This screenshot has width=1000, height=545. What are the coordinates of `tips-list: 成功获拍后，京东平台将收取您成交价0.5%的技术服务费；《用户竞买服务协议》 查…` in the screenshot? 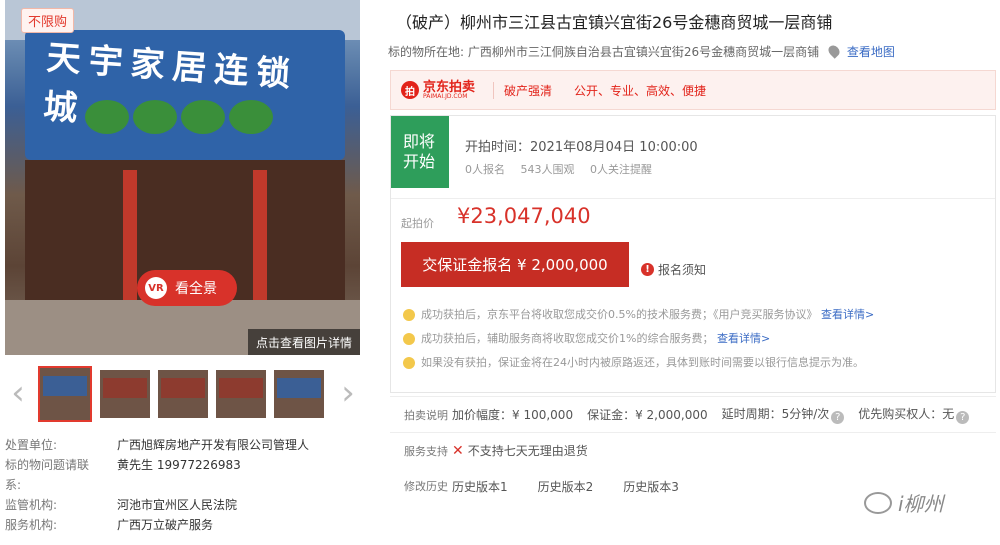 It's located at (696, 342).